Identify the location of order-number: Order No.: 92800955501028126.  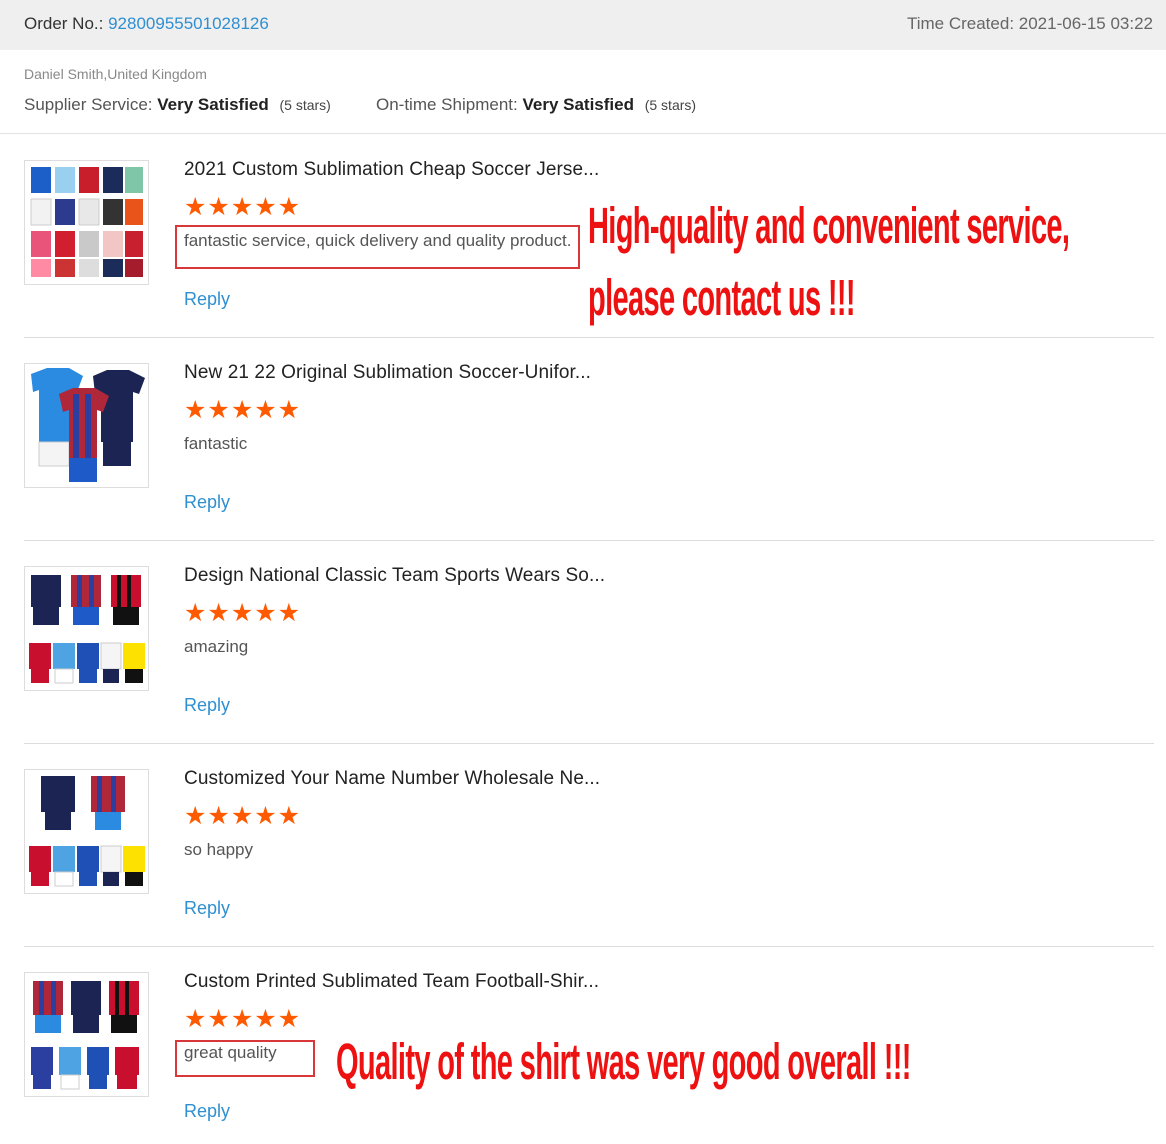
(146, 24).